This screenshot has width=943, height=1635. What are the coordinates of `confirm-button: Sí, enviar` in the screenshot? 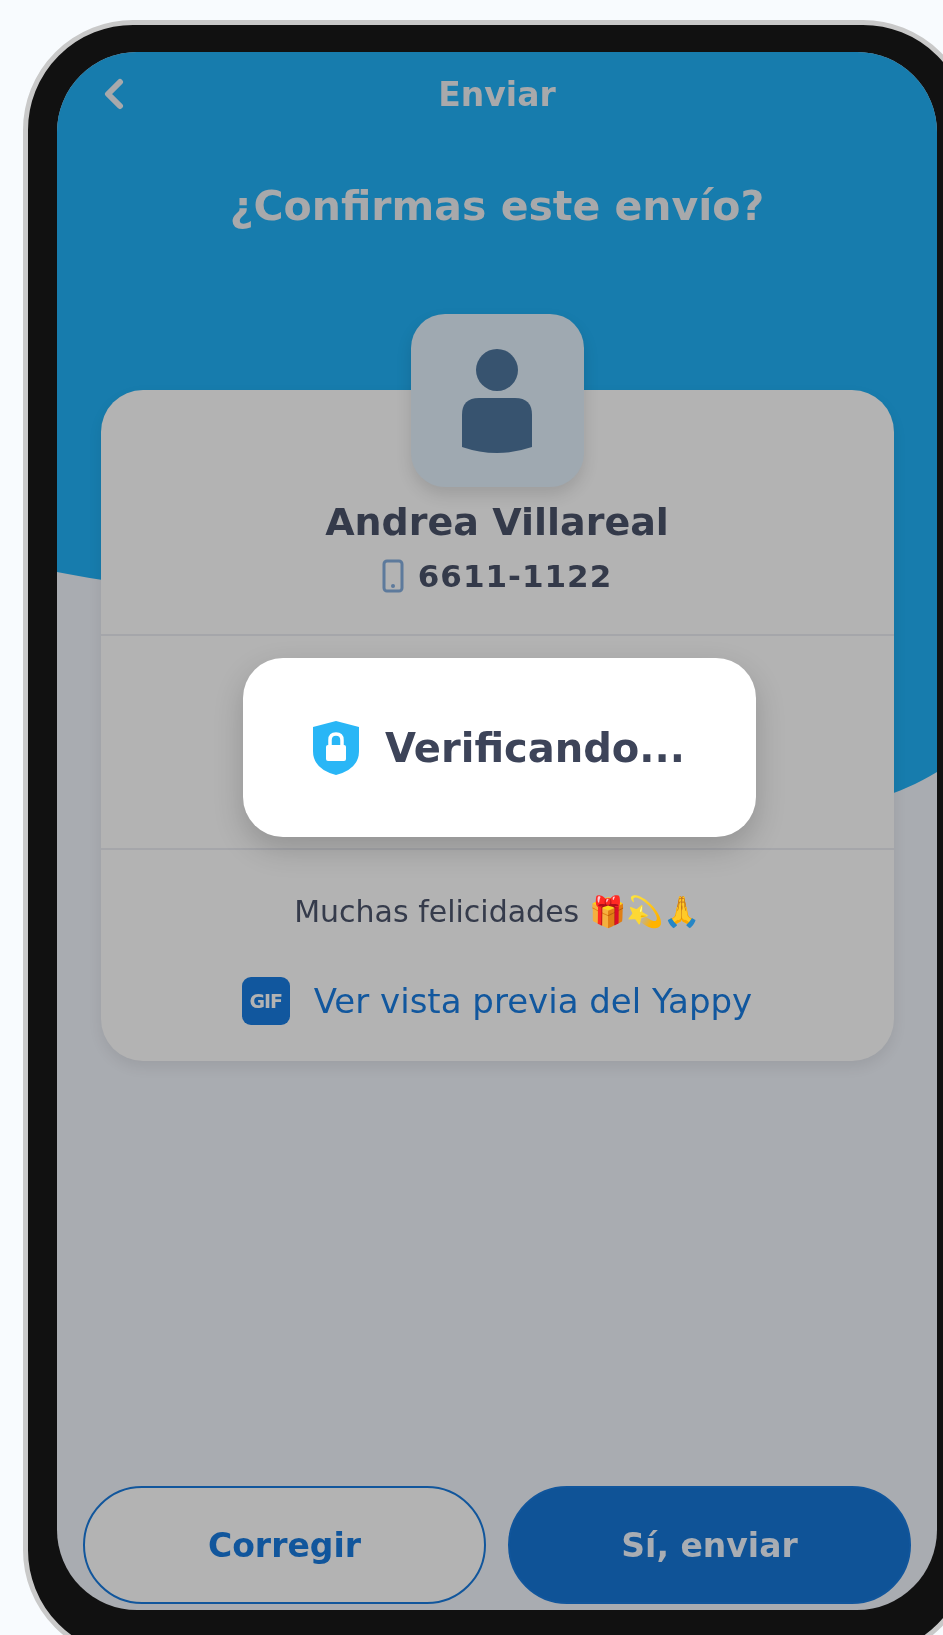 It's located at (709, 1545).